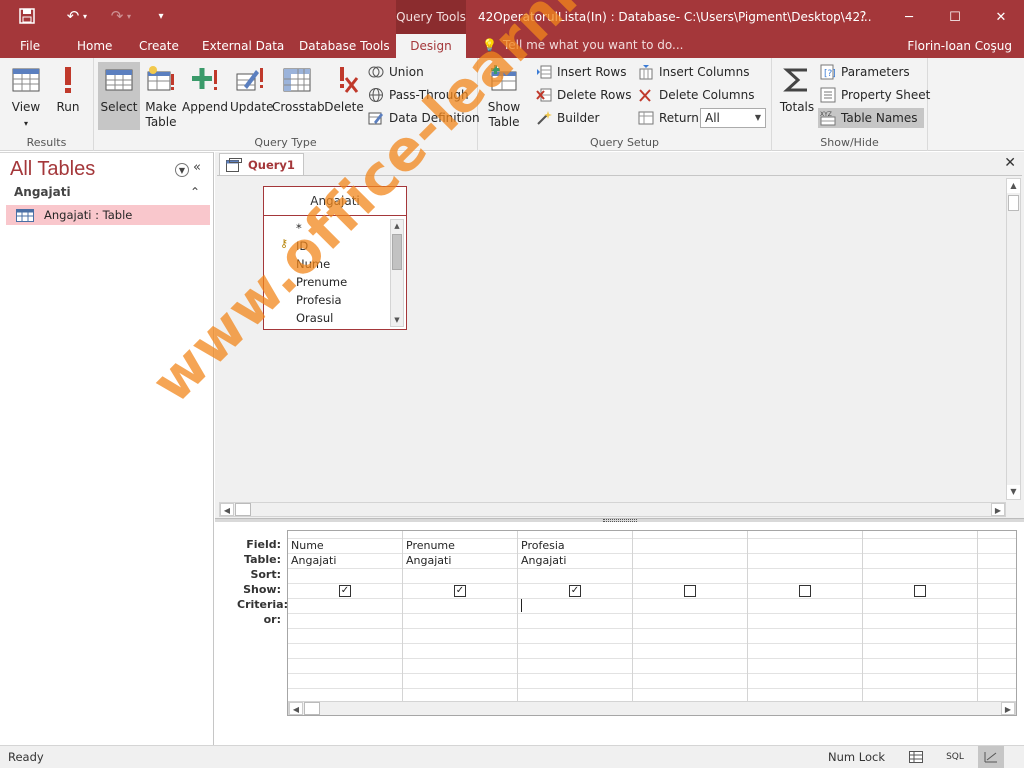  I want to click on table-field-list-title: Angajati, so click(335, 201).